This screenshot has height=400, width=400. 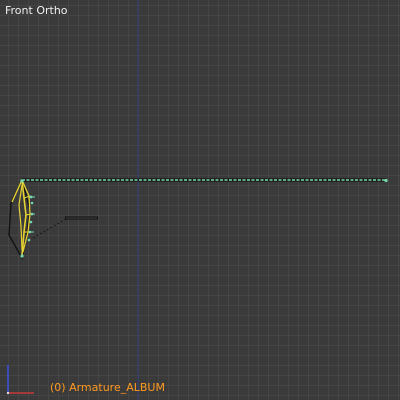 What do you see at coordinates (205, 180) in the screenshot?
I see `armature-long-bone` at bounding box center [205, 180].